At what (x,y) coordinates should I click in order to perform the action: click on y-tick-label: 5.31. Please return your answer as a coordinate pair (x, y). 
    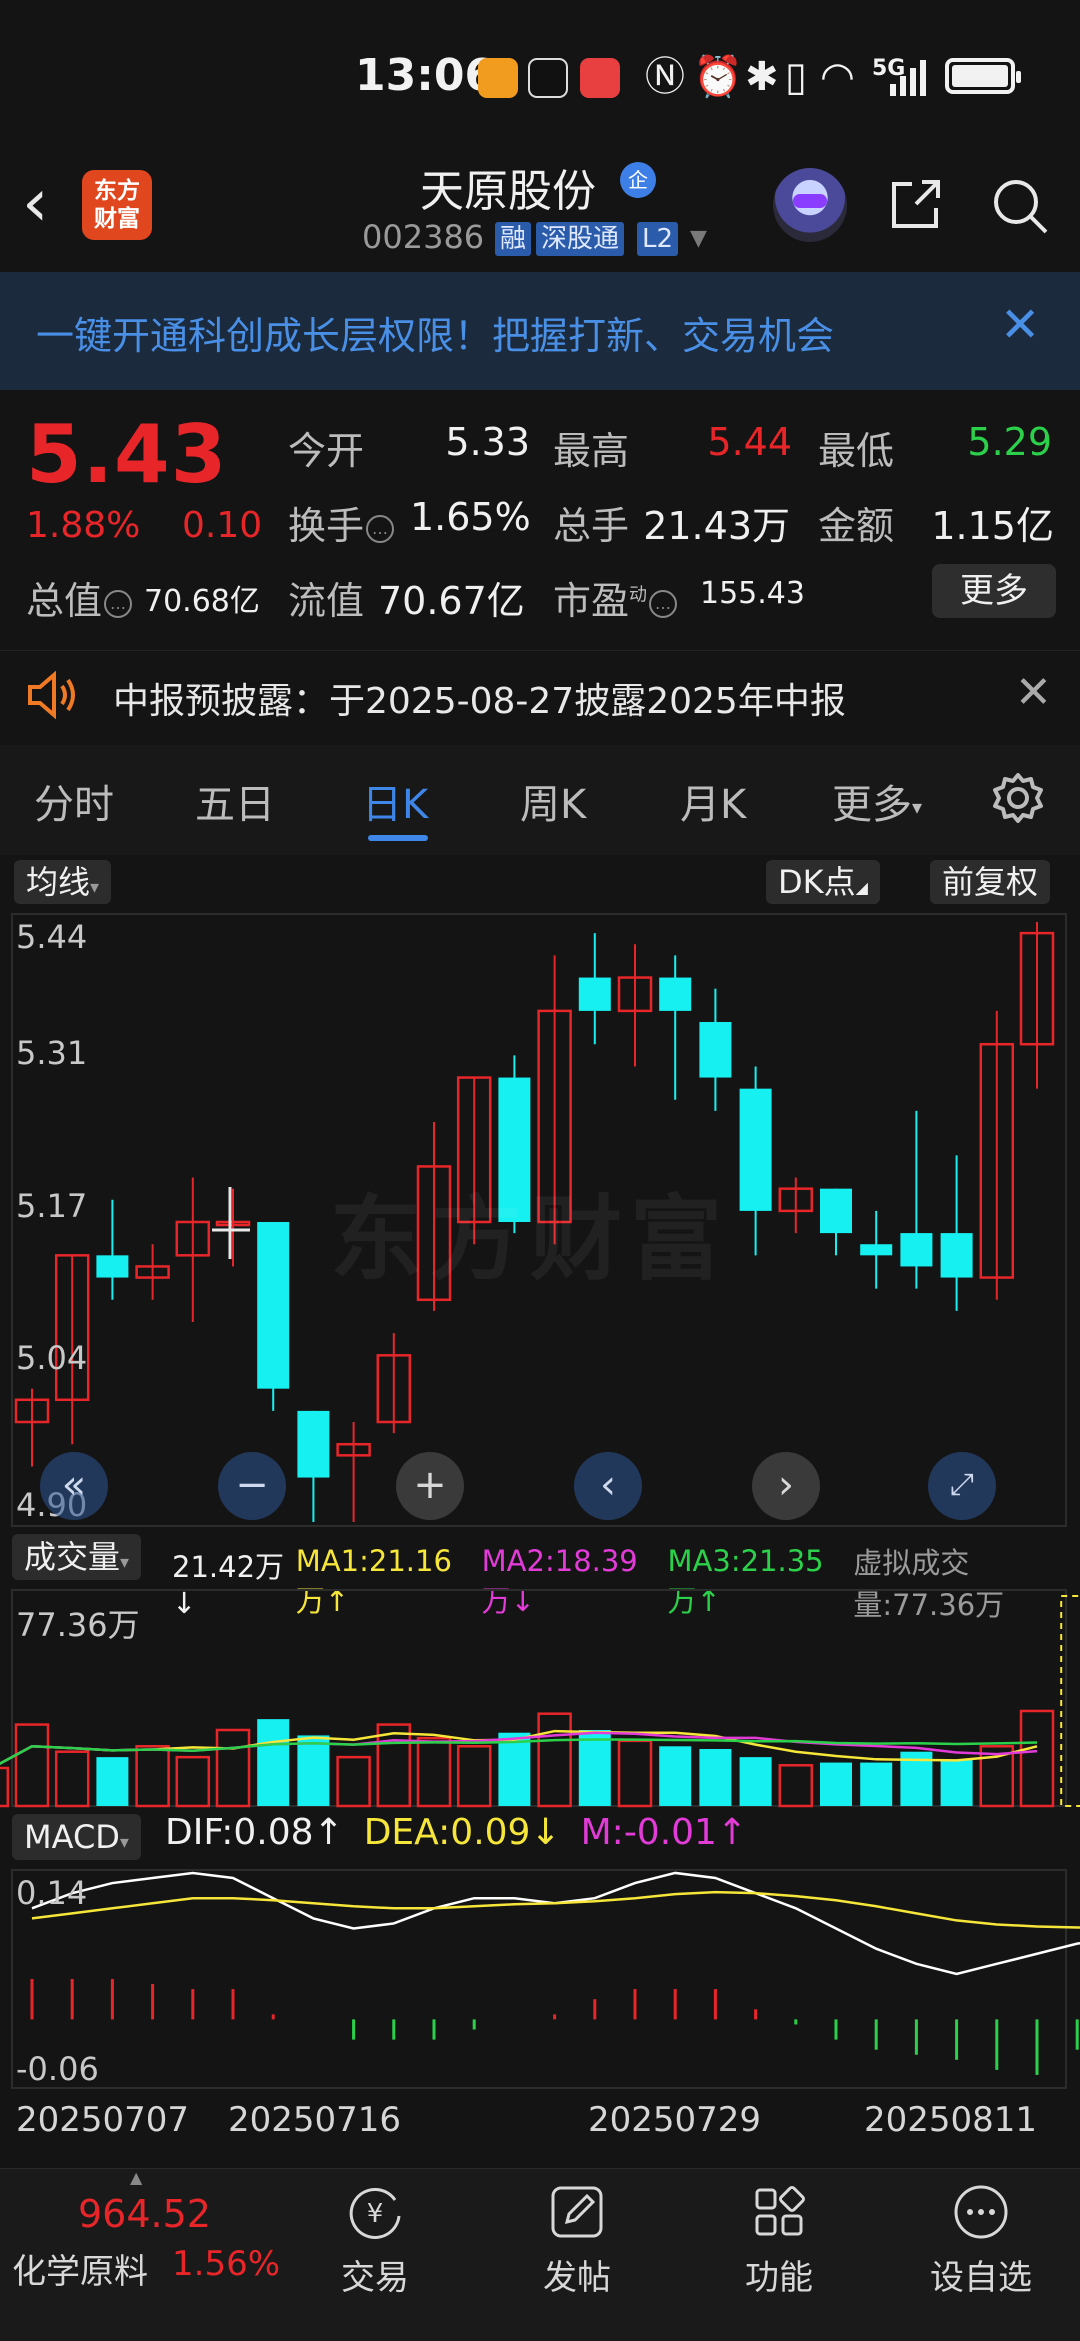
    Looking at the image, I should click on (52, 1053).